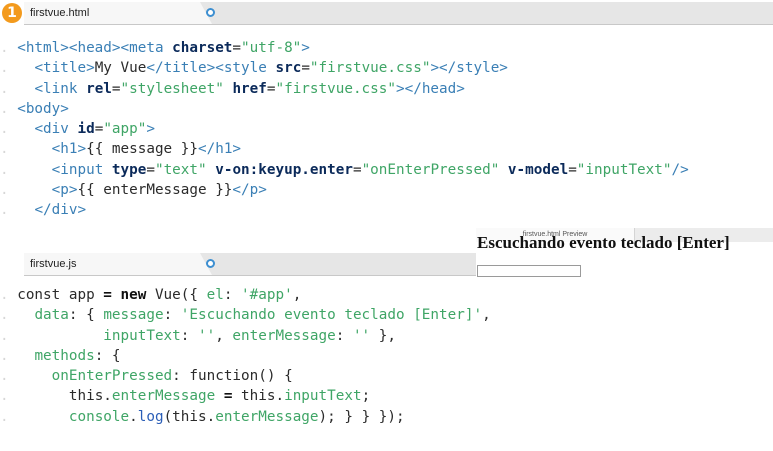  What do you see at coordinates (99, 88) in the screenshot?
I see `code-token: rel` at bounding box center [99, 88].